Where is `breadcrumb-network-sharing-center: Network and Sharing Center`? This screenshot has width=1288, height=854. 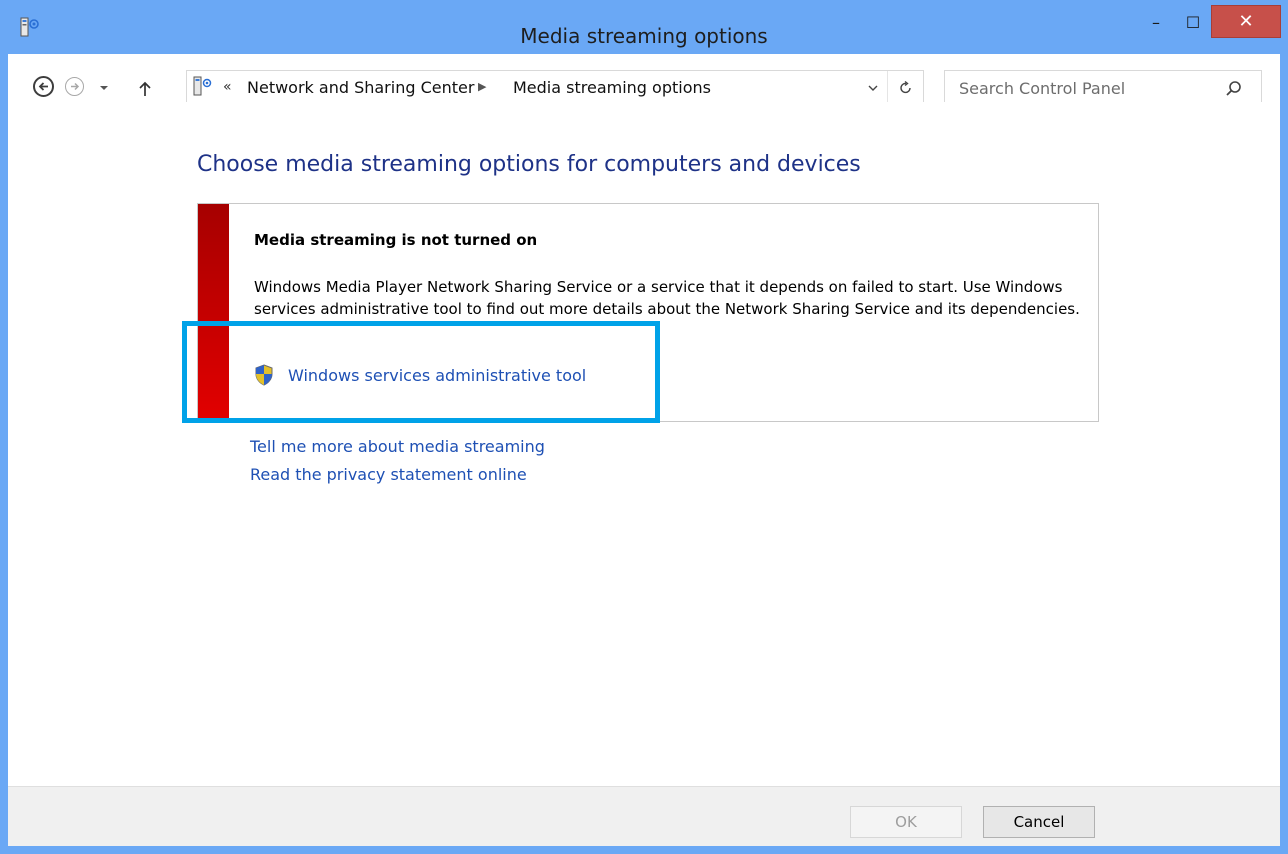 breadcrumb-network-sharing-center: Network and Sharing Center is located at coordinates (360, 87).